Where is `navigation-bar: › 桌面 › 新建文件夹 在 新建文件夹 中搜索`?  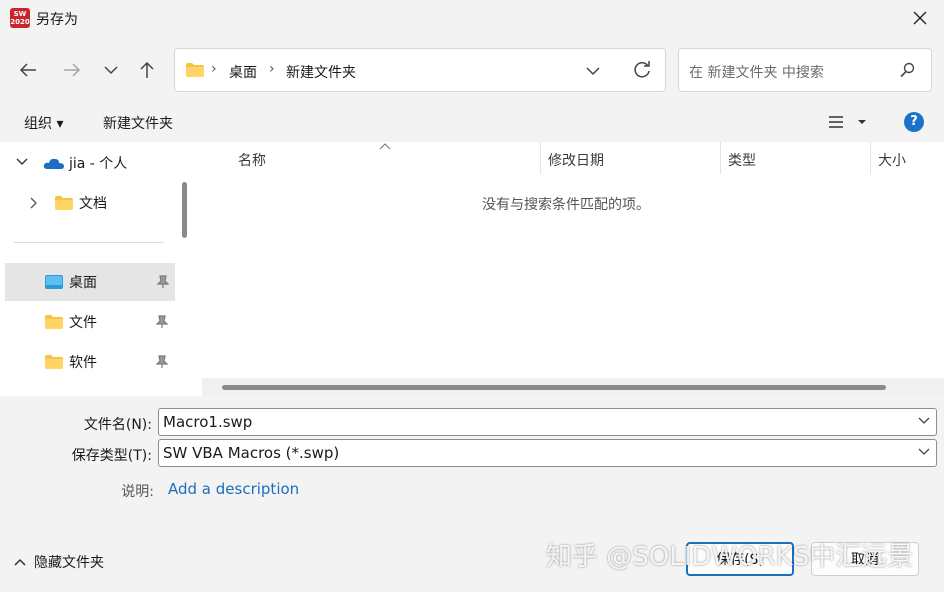 navigation-bar: › 桌面 › 新建文件夹 在 新建文件夹 中搜索 is located at coordinates (472, 70).